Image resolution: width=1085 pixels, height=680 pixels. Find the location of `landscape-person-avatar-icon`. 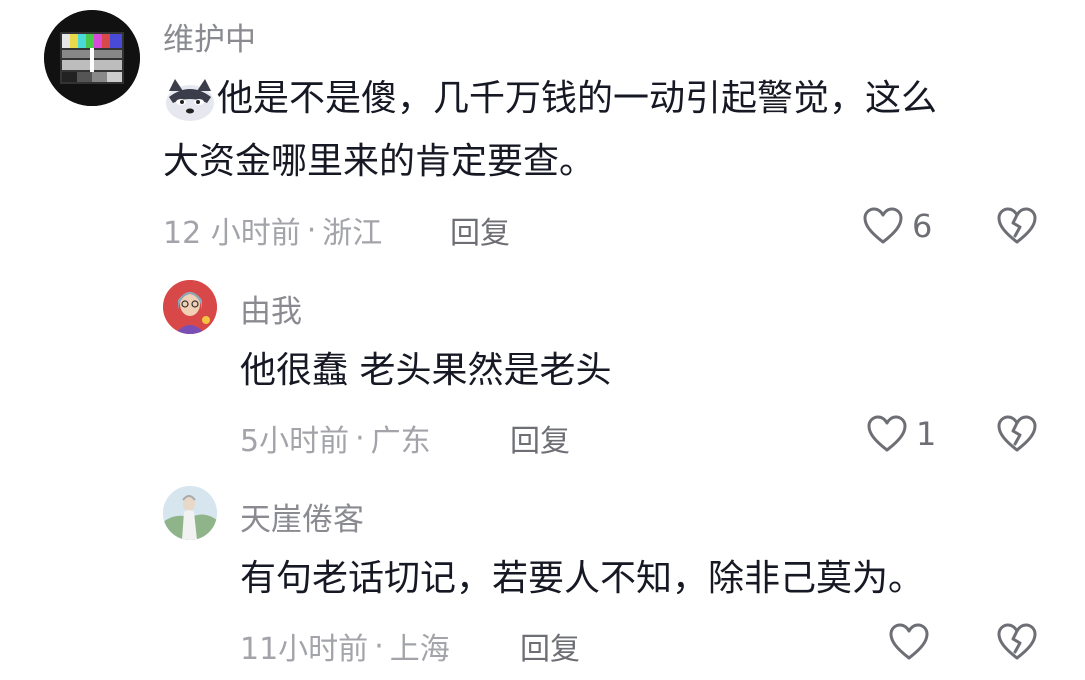

landscape-person-avatar-icon is located at coordinates (190, 513).